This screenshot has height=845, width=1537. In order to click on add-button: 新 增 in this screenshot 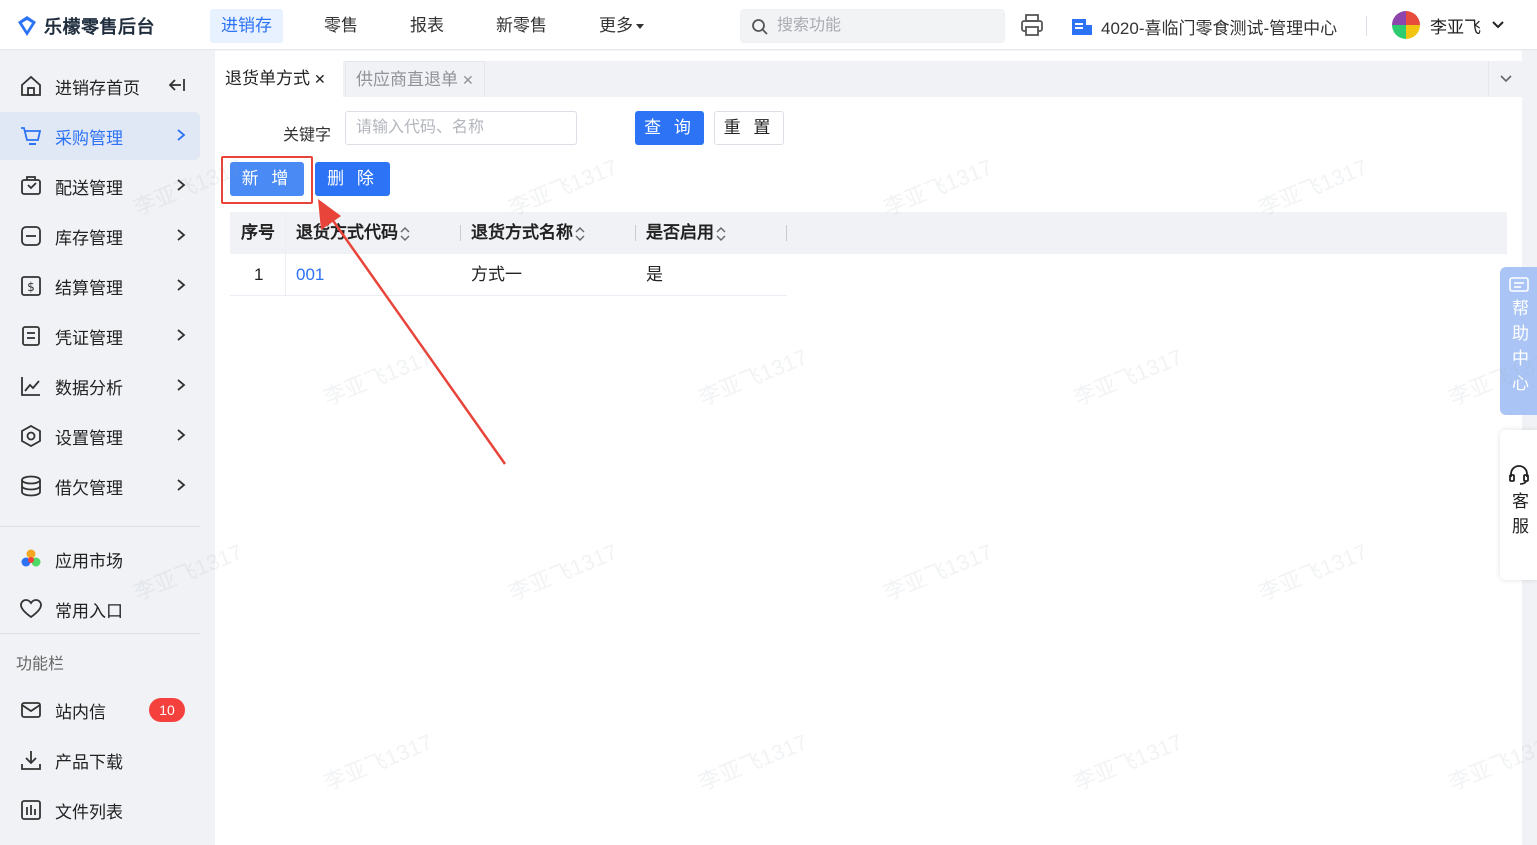, I will do `click(267, 179)`.